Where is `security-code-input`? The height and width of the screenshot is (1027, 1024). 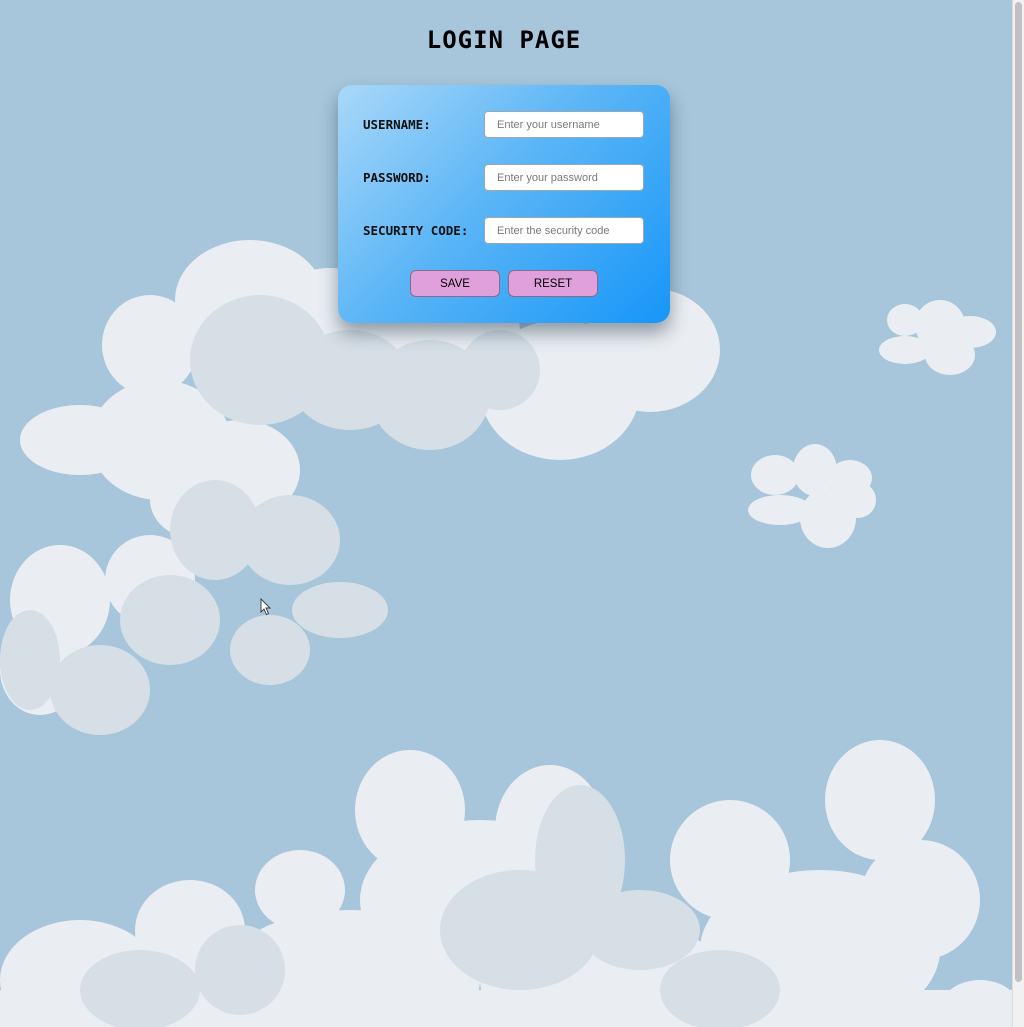
security-code-input is located at coordinates (564, 230).